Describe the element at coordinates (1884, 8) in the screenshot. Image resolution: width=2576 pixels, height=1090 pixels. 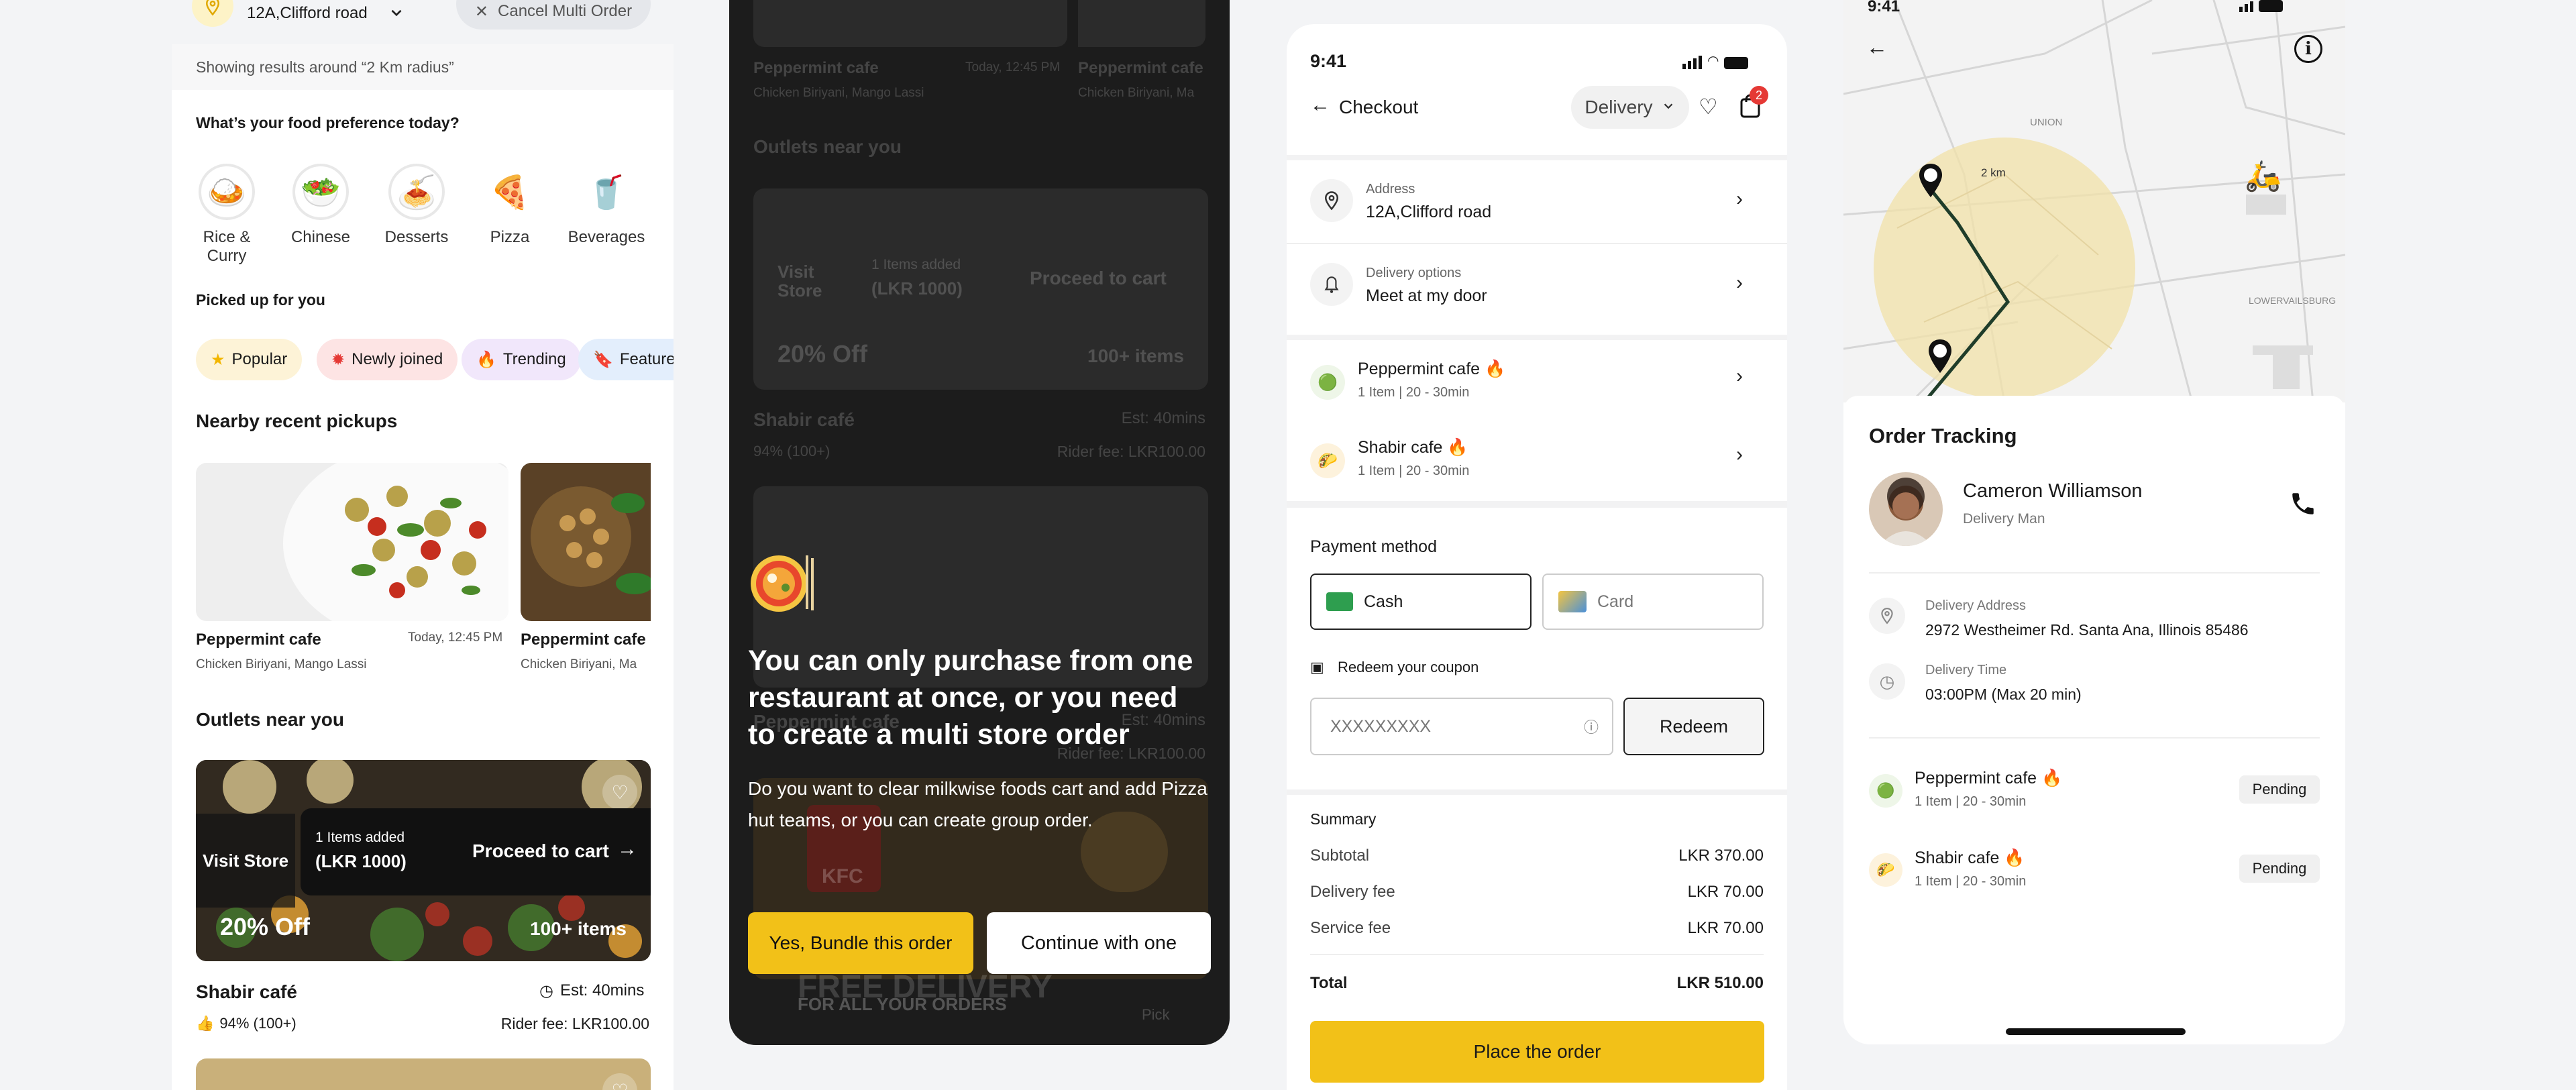
I see `status-time: 9:41` at that location.